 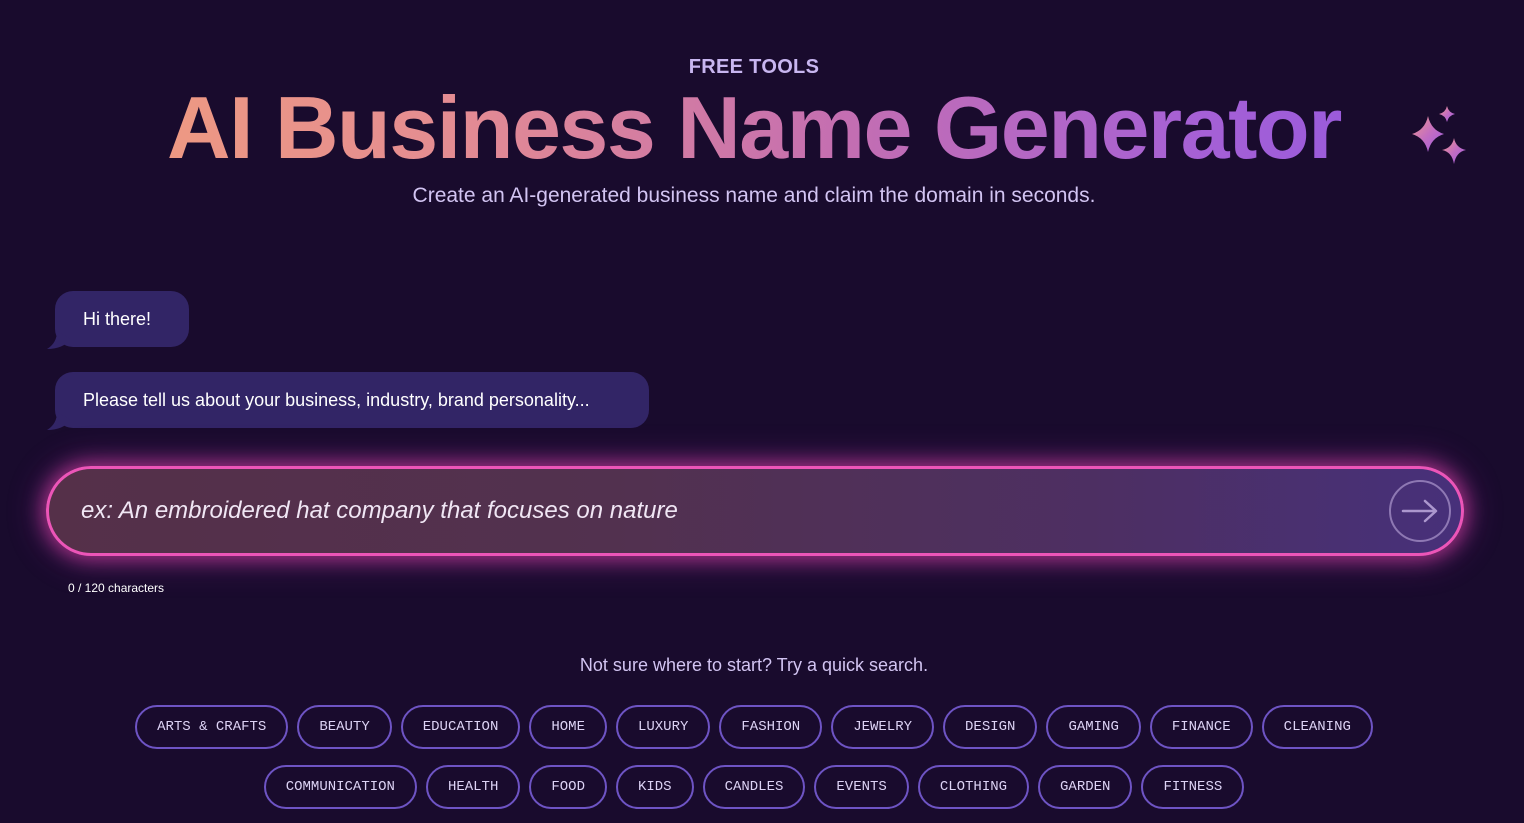 I want to click on chat-bubble-greeting: Hi there!, so click(x=118, y=320).